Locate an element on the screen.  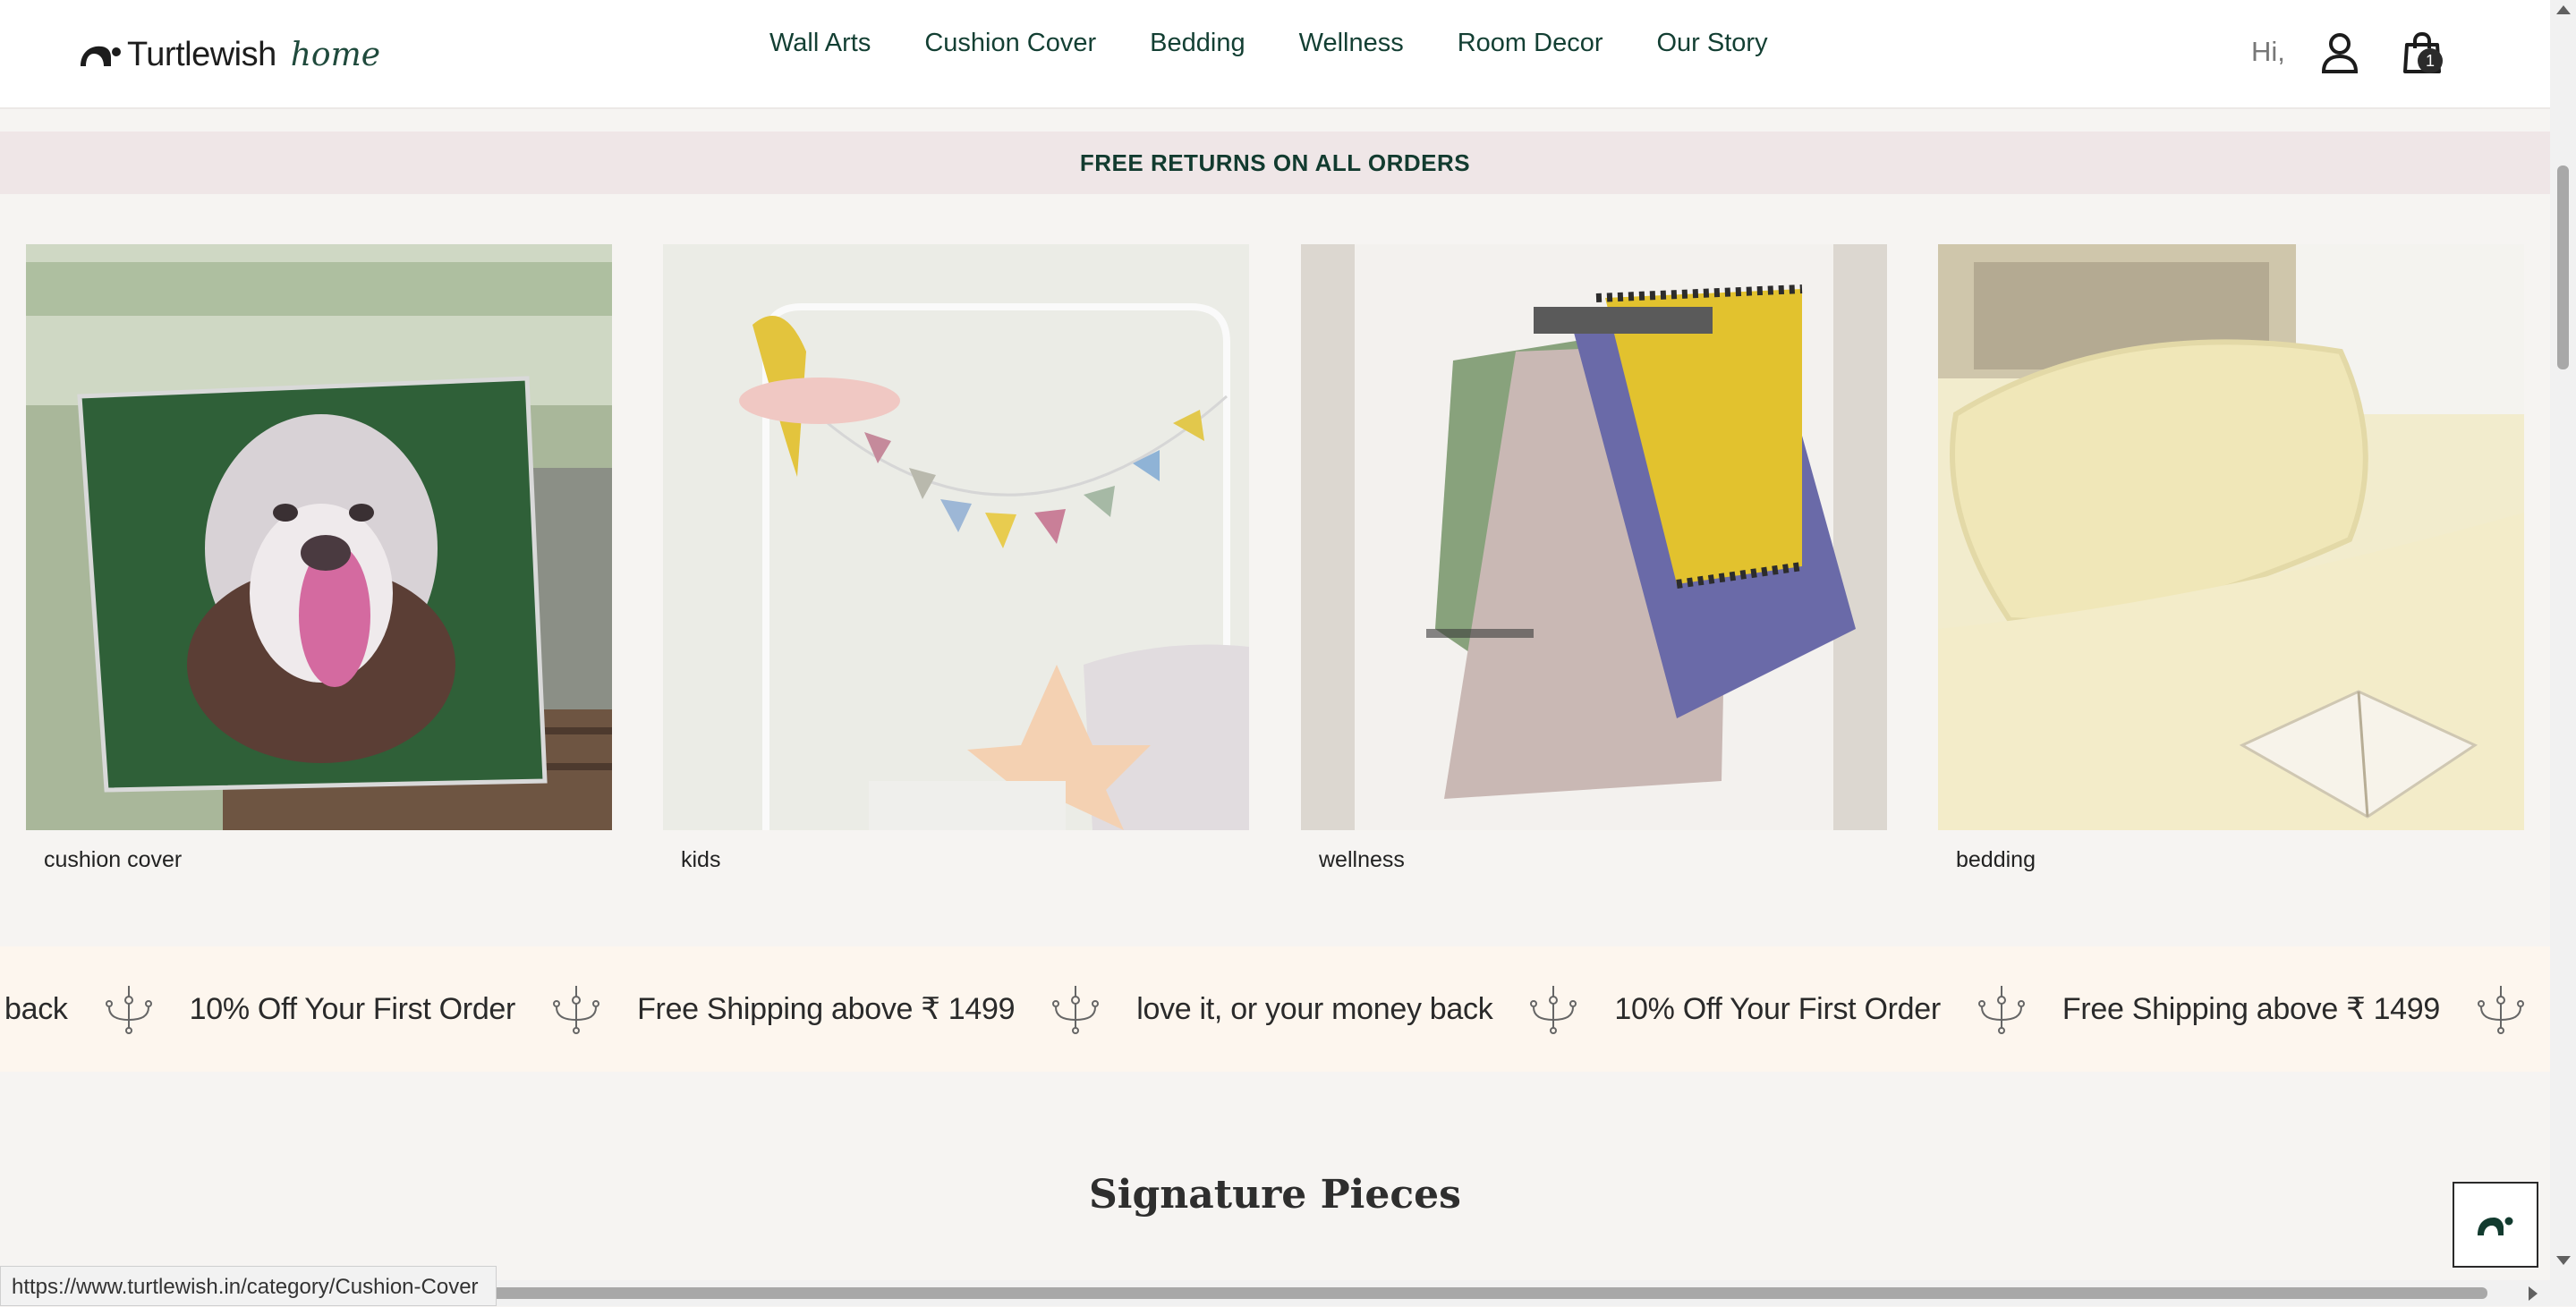
category-image-cushion-cover is located at coordinates (319, 537).